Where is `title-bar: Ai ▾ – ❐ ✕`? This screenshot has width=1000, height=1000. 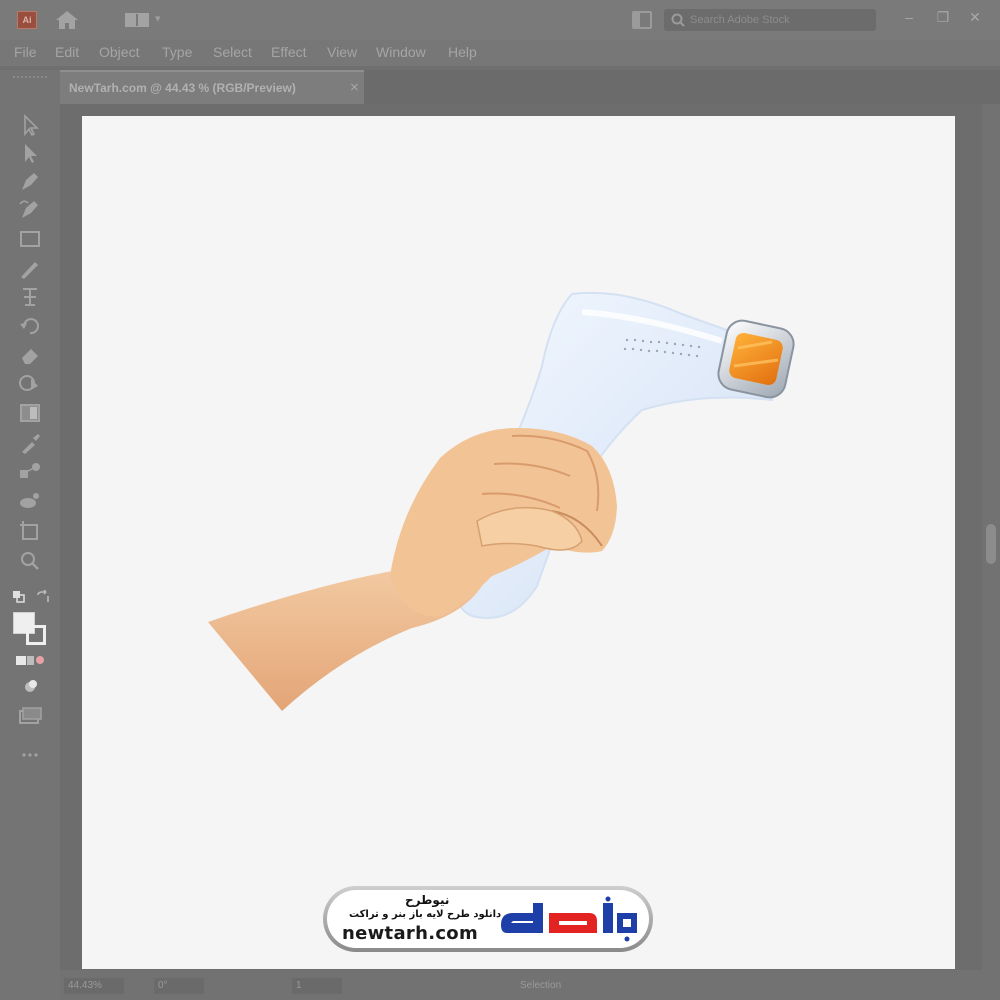 title-bar: Ai ▾ – ❐ ✕ is located at coordinates (500, 20).